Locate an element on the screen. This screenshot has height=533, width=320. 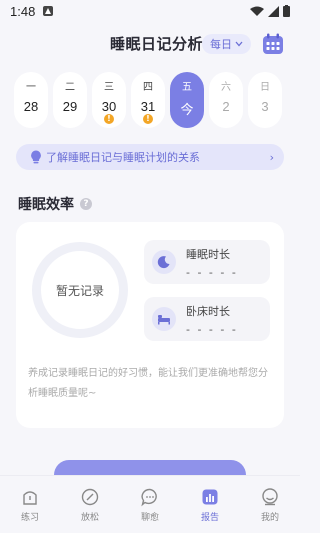
metric-label: 睡眠时长 is located at coordinates (208, 254).